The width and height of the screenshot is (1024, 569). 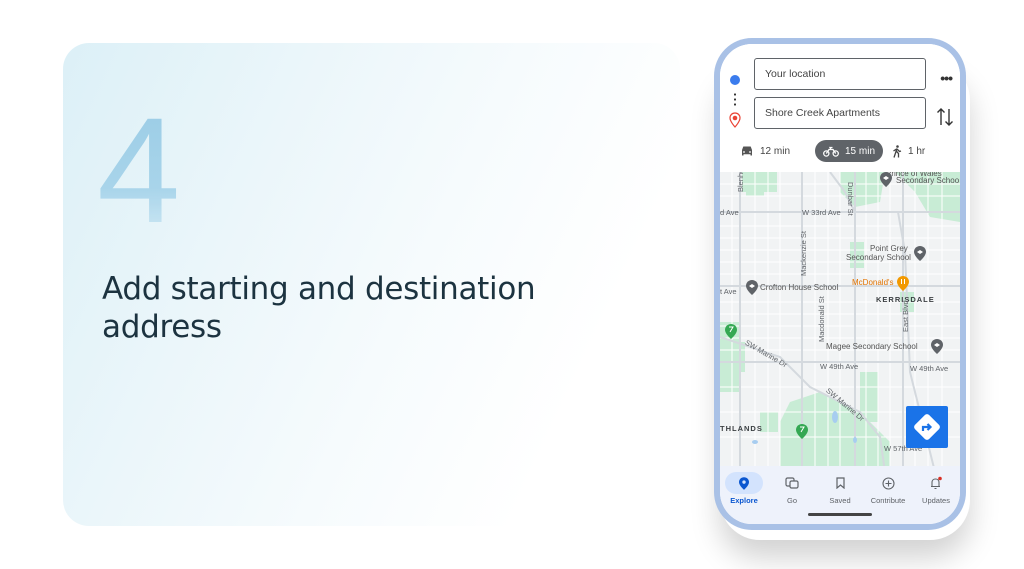 What do you see at coordinates (729, 212) in the screenshot?
I see `map-label-ave-left: d Ave` at bounding box center [729, 212].